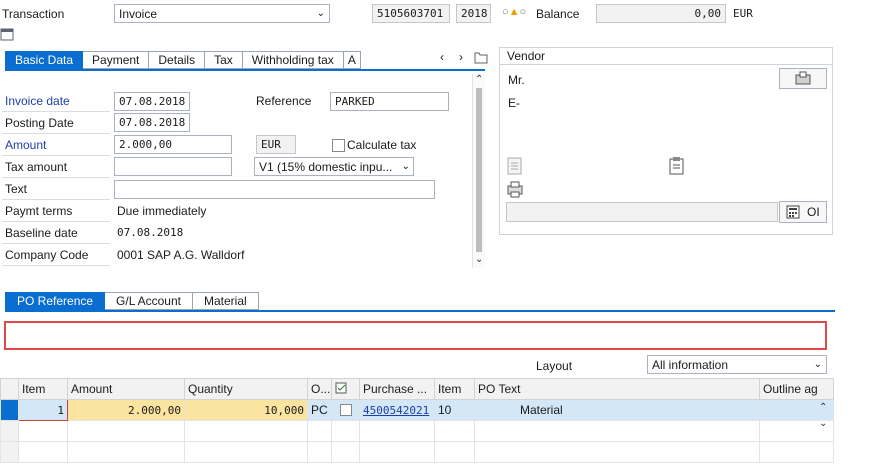 The height and width of the screenshot is (474, 877). Describe the element at coordinates (617, 389) in the screenshot. I see `col-po-text: PO Text` at that location.